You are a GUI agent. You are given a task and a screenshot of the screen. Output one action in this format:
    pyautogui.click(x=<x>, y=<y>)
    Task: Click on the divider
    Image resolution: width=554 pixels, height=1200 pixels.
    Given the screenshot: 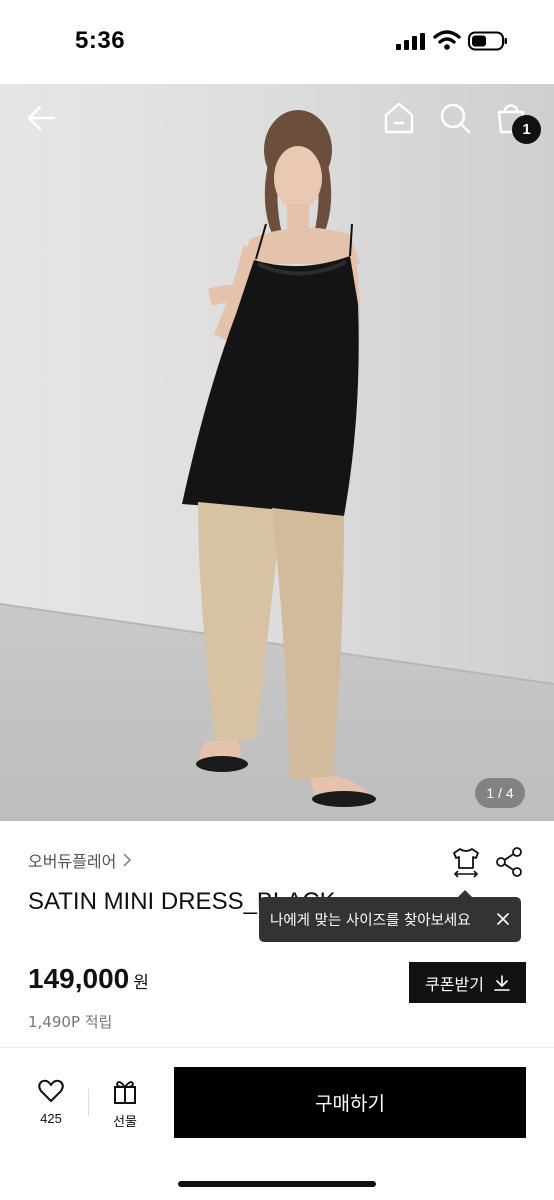 What is the action you would take?
    pyautogui.click(x=277, y=1047)
    